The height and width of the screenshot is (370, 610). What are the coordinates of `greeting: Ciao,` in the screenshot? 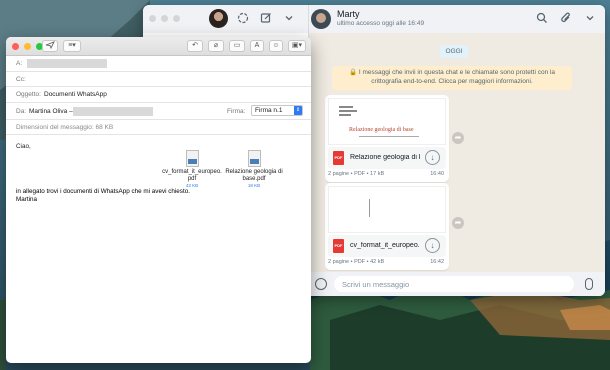 It's located at (23, 146).